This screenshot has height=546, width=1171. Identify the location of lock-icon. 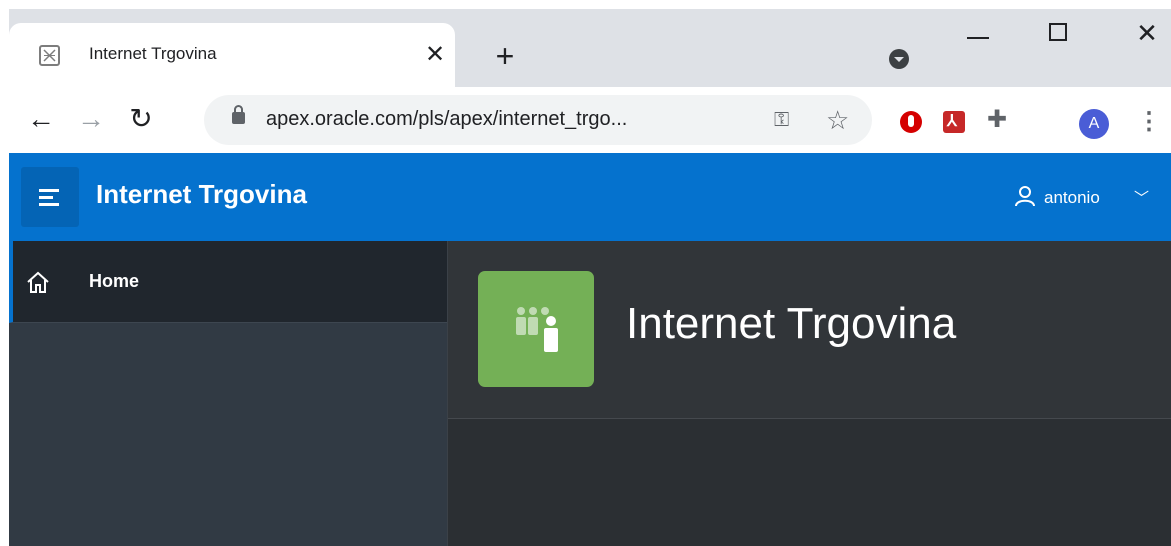
(238, 114).